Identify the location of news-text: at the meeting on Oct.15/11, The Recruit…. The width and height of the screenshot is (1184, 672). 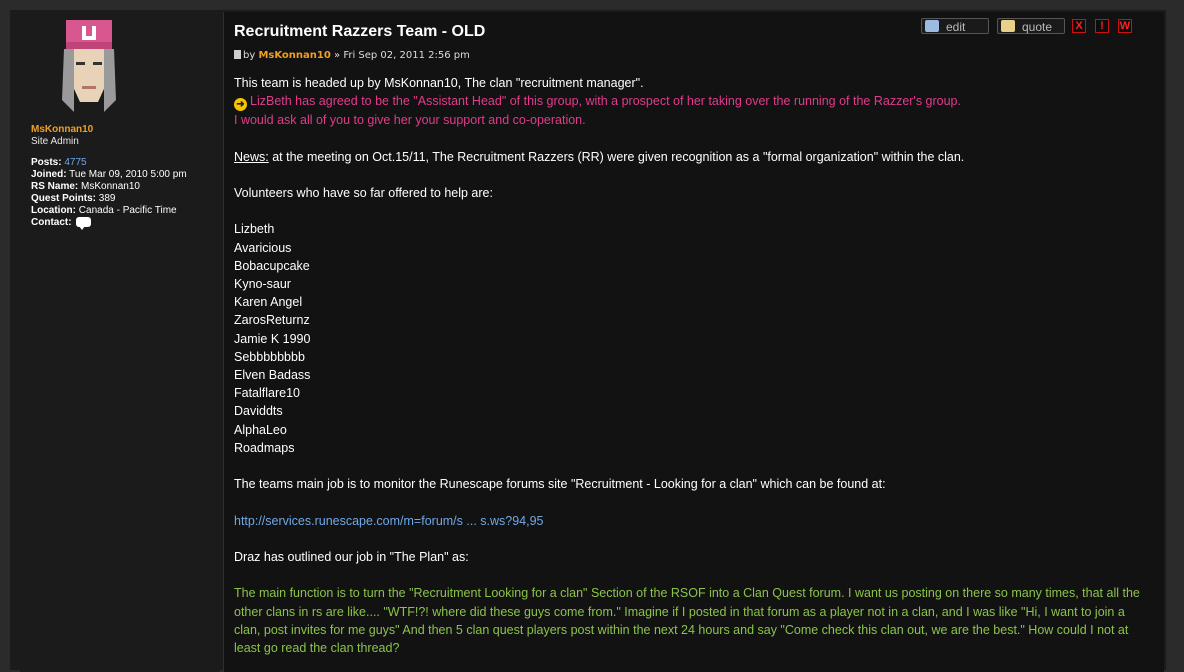
(616, 156).